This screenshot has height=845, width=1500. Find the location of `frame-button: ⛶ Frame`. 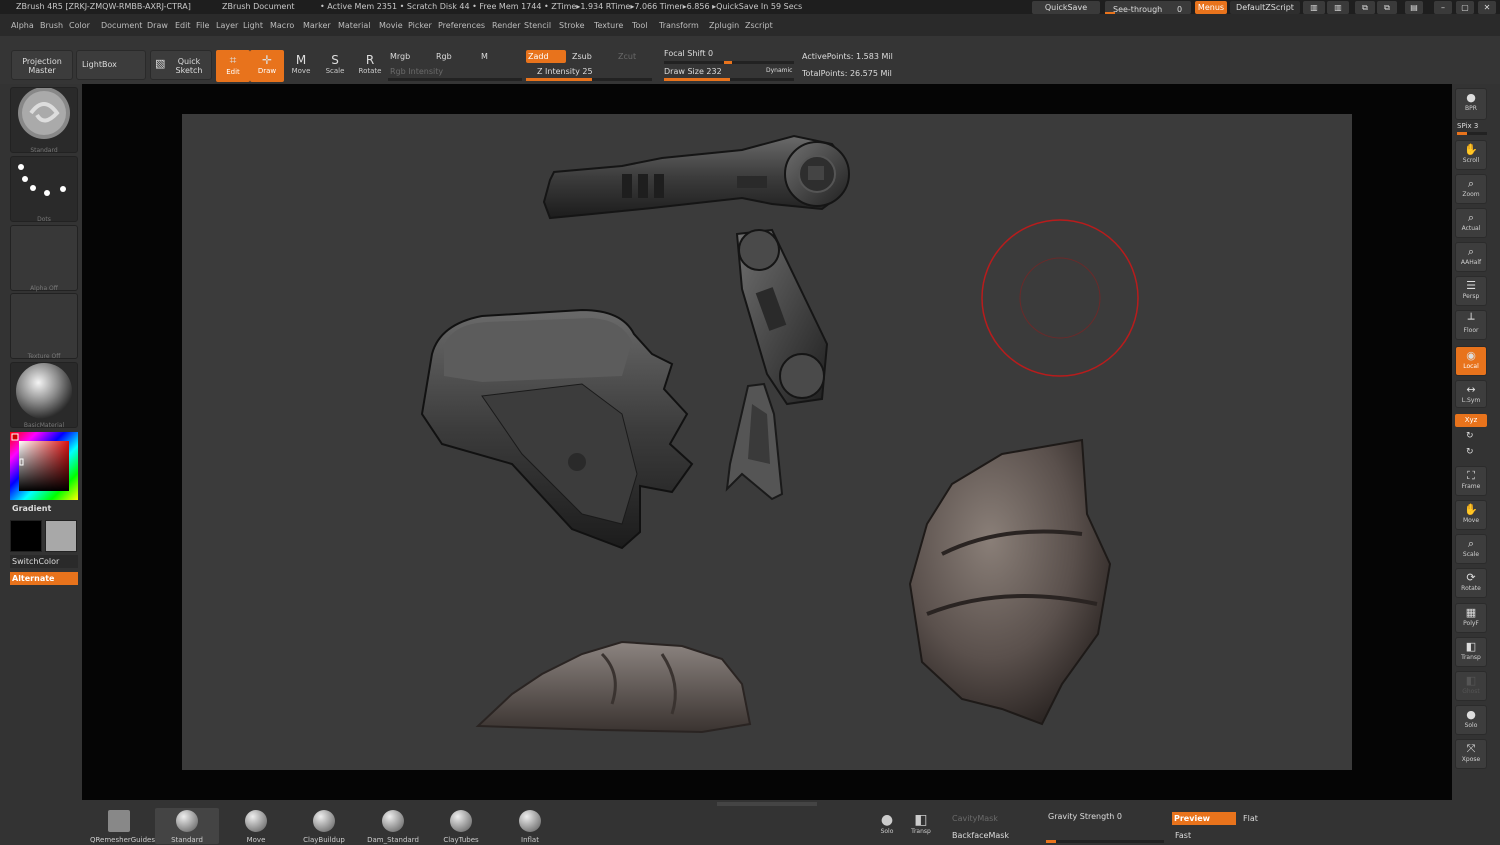

frame-button: ⛶ Frame is located at coordinates (1471, 481).